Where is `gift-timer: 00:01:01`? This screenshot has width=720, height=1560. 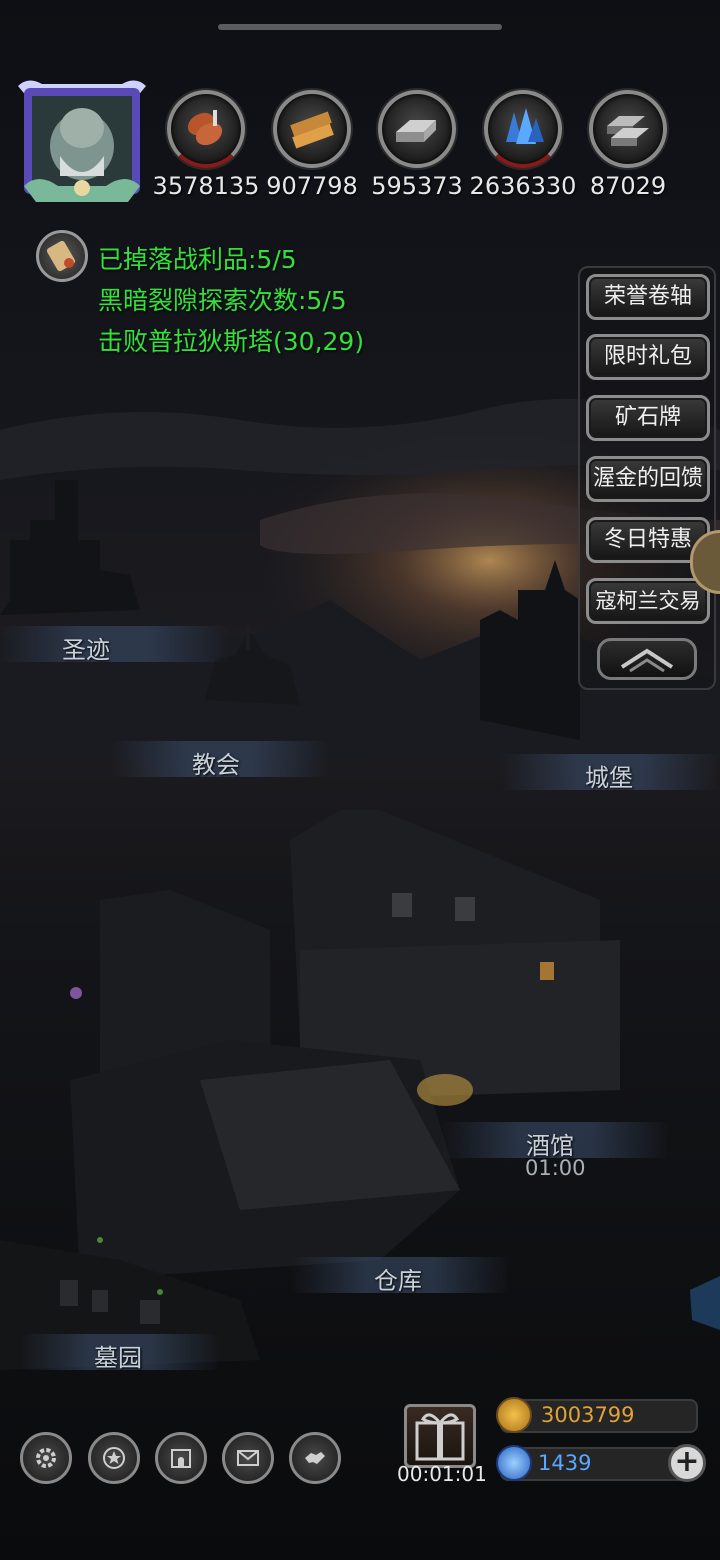 gift-timer: 00:01:01 is located at coordinates (442, 1474).